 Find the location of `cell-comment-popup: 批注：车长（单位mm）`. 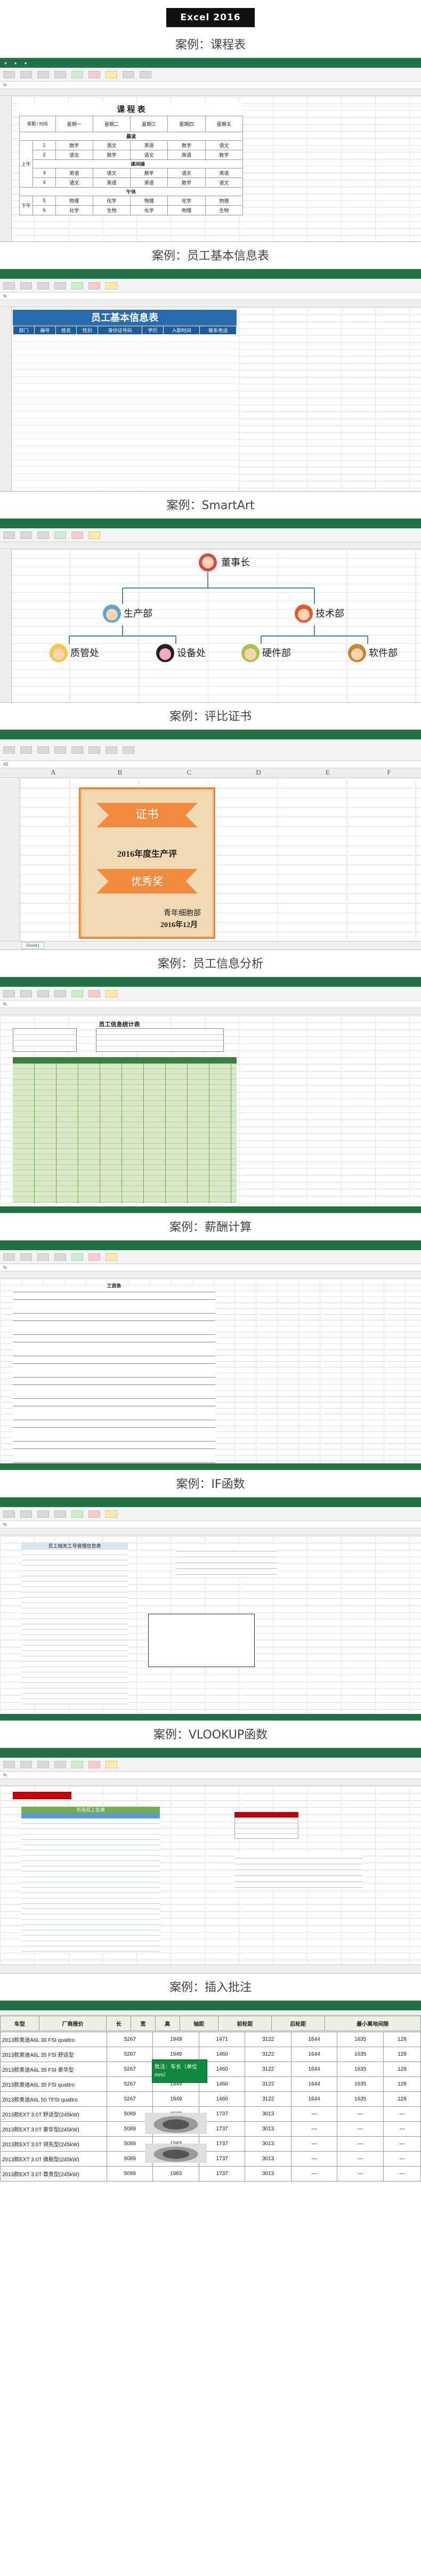

cell-comment-popup: 批注：车长（单位mm） is located at coordinates (179, 2071).